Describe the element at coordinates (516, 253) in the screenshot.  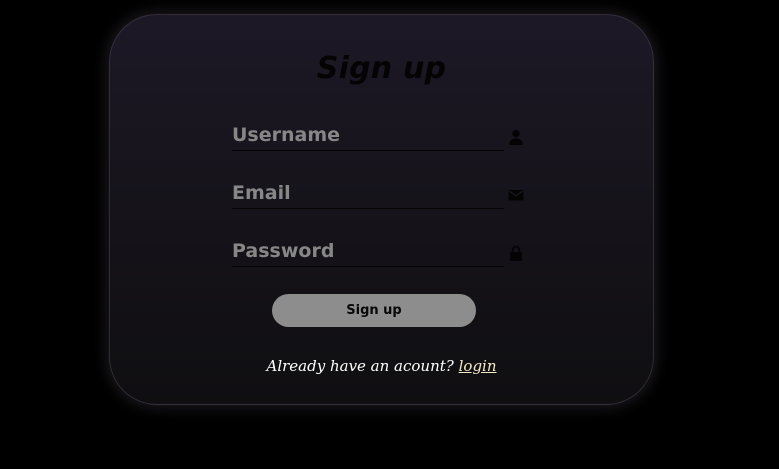
I see `lock-icon` at that location.